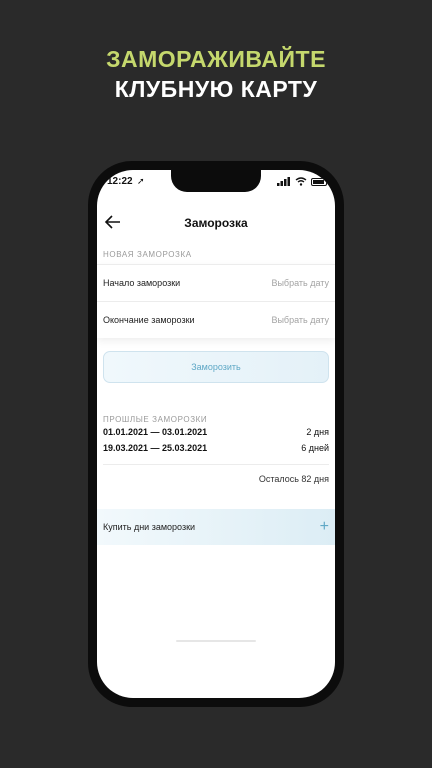 The image size is (432, 768). Describe the element at coordinates (283, 181) in the screenshot. I see `signal-icon` at that location.